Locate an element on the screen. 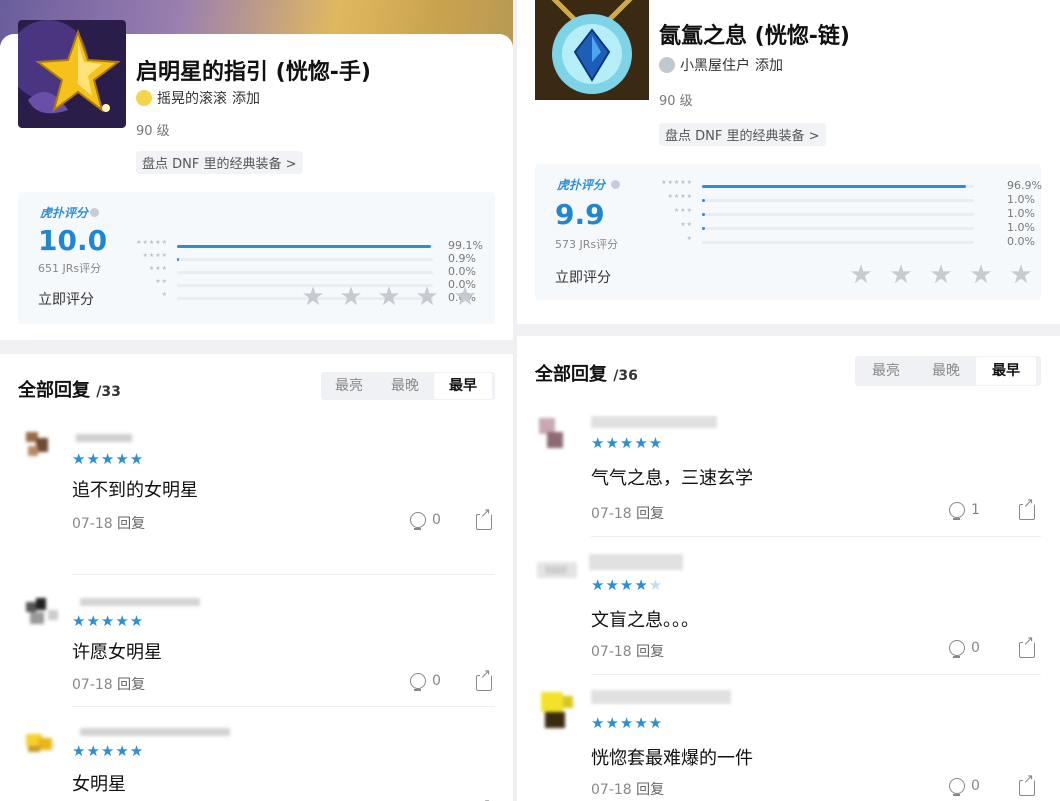 This screenshot has width=1060, height=801. reply-item: ★★★★★ 追不到的女明星 07-18 回复 0 is located at coordinates (256, 499).